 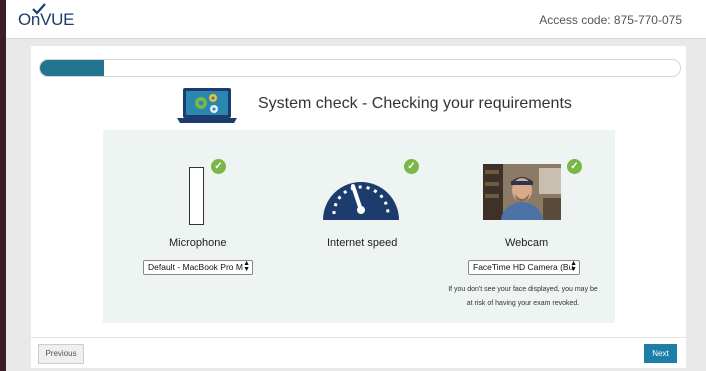 I want to click on webcam-preview, so click(x=522, y=192).